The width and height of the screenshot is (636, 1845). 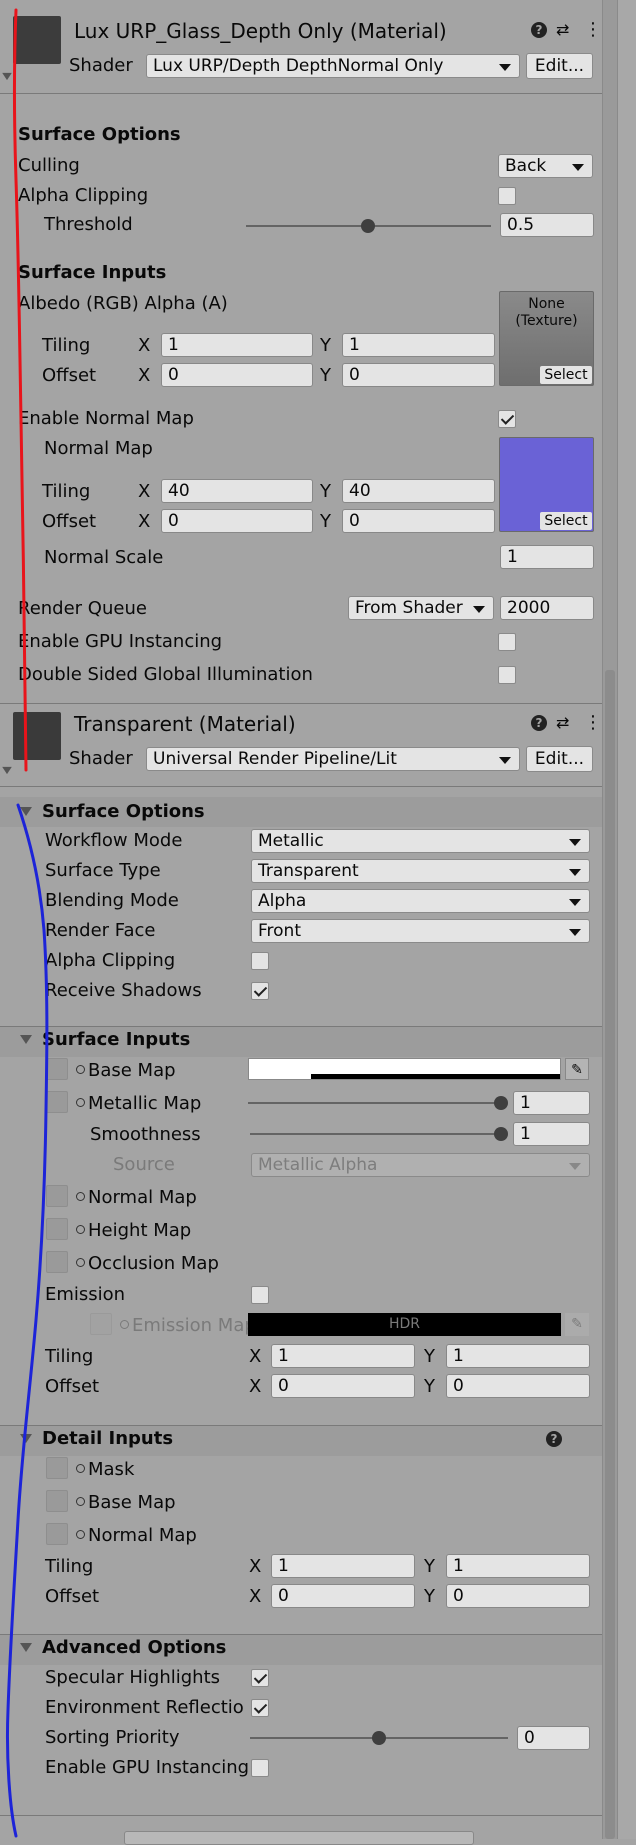 What do you see at coordinates (20, 390) in the screenshot?
I see `red-annotation-line` at bounding box center [20, 390].